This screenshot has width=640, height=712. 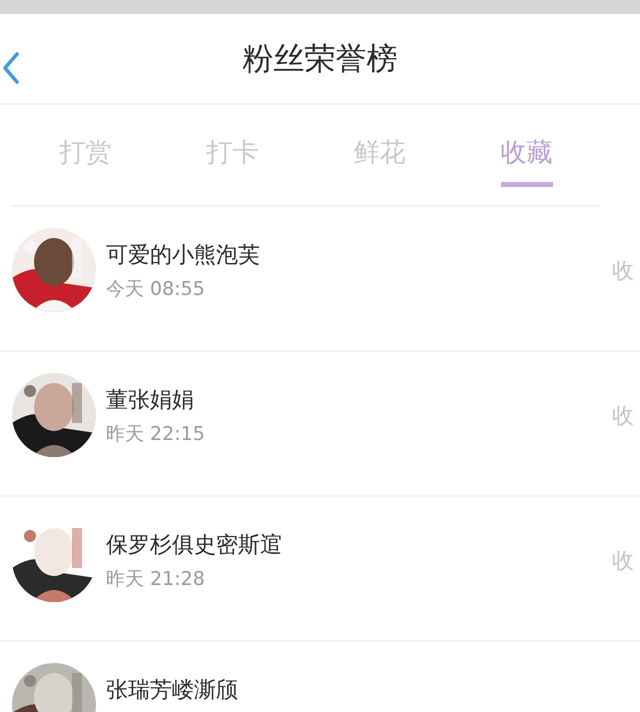 What do you see at coordinates (172, 691) in the screenshot?
I see `user-name: 张瑞芳嵝澌颀` at bounding box center [172, 691].